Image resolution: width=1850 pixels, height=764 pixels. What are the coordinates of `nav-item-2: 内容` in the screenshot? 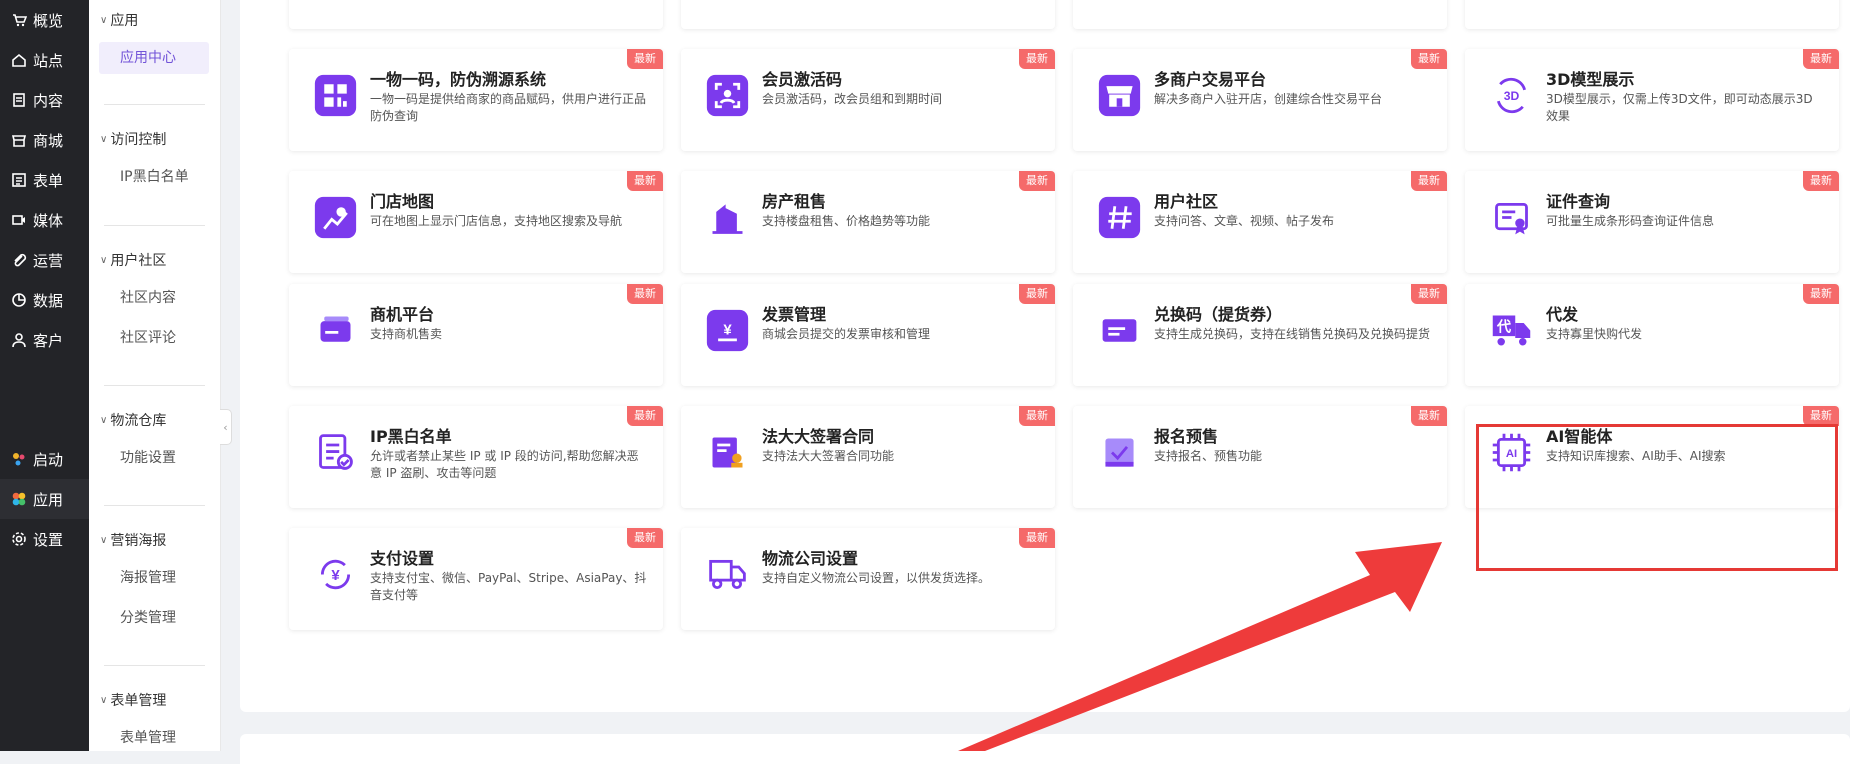 It's located at (44, 100).